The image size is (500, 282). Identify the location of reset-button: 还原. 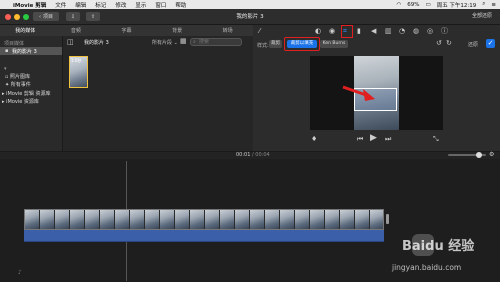
(473, 44).